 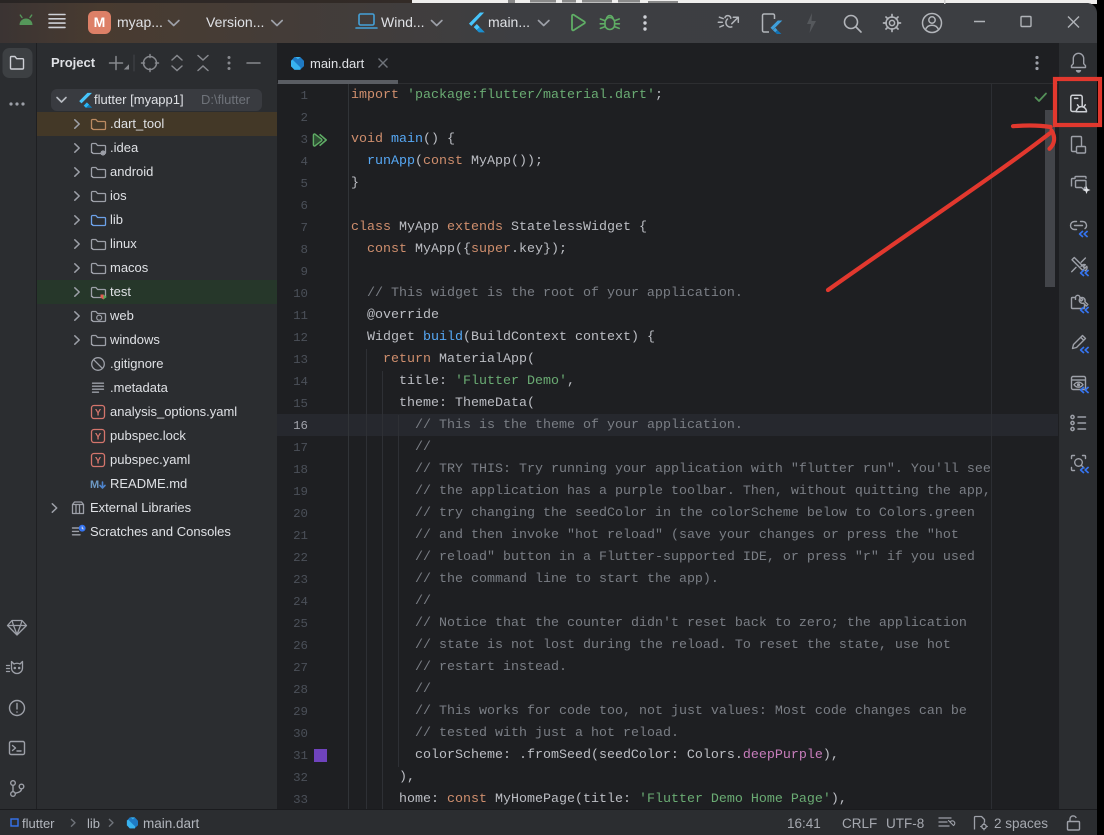 What do you see at coordinates (100, 22) in the screenshot?
I see `svg-text: M` at bounding box center [100, 22].